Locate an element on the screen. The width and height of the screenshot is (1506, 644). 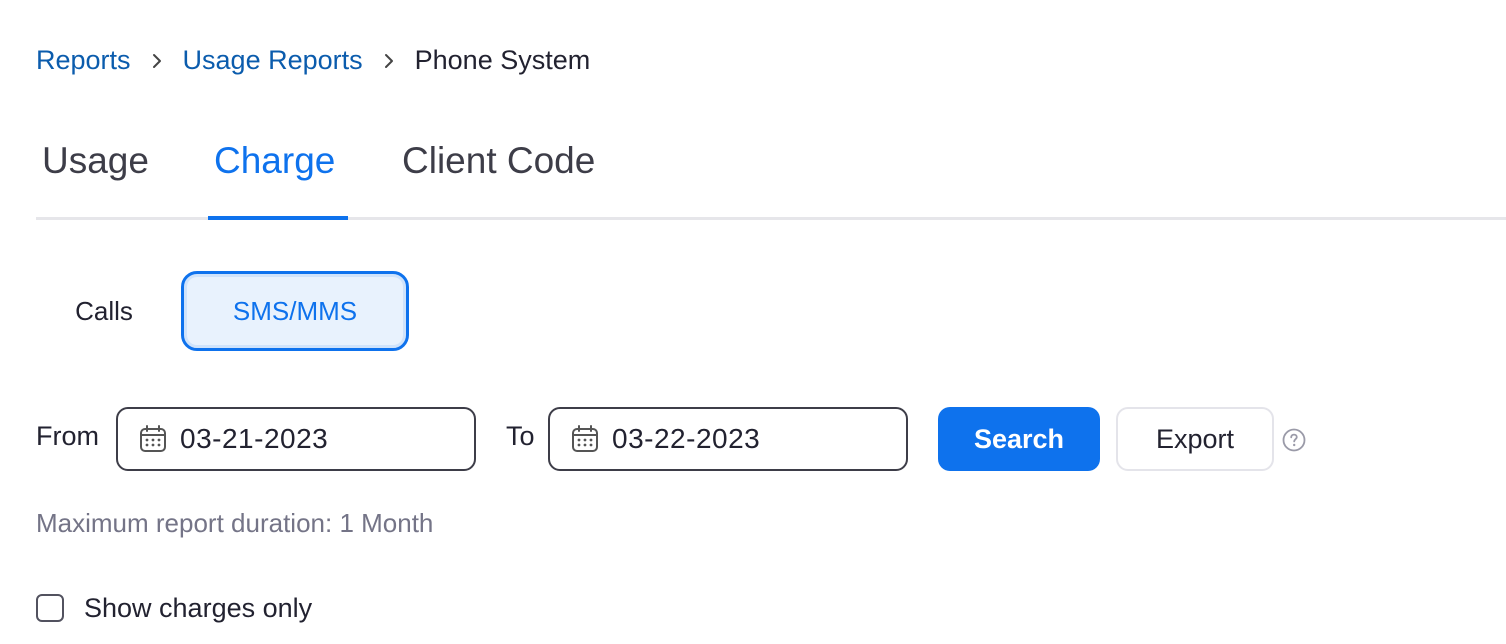
sms-mms-toggle-button: SMS/MMS is located at coordinates (295, 311).